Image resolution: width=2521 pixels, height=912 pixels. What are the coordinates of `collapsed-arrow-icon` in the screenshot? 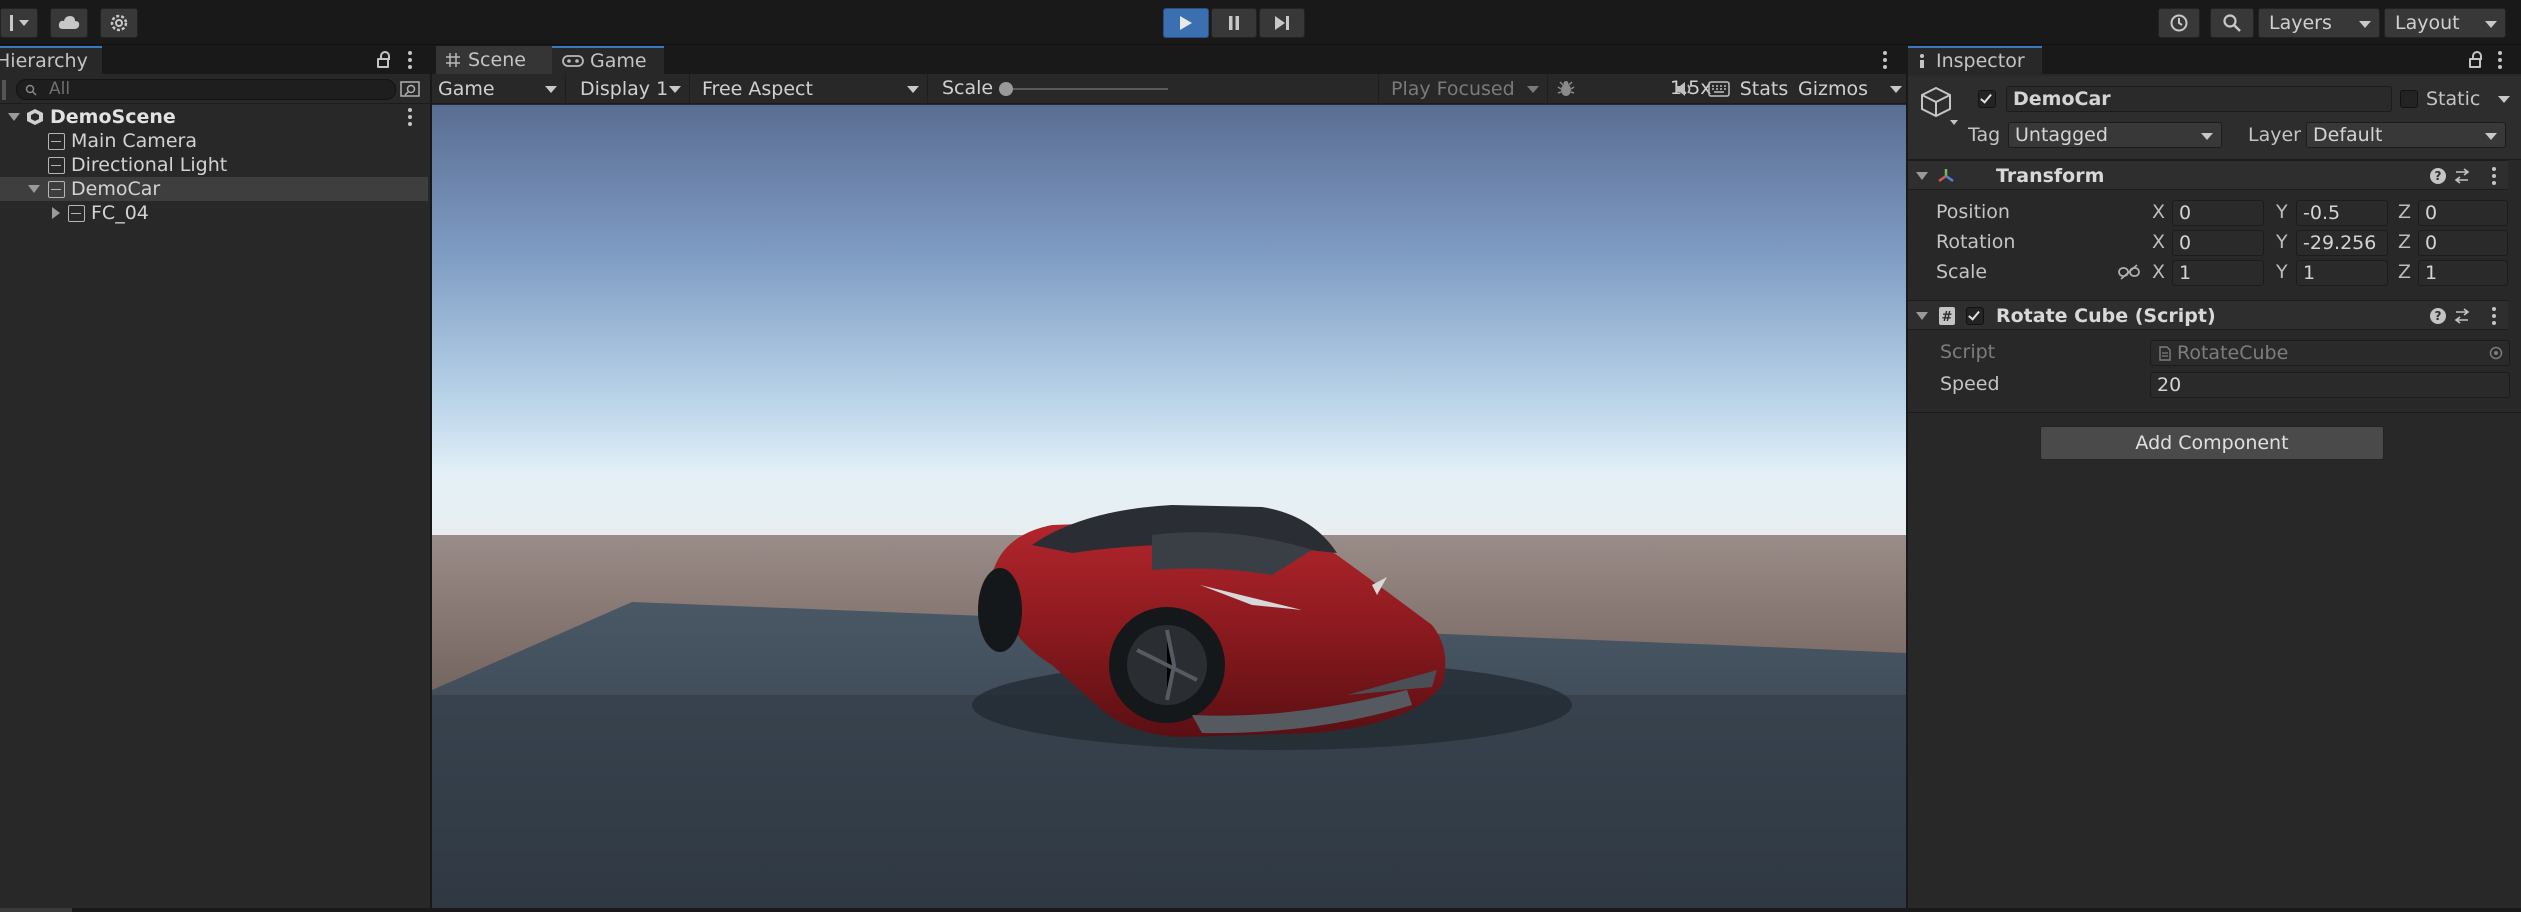 It's located at (56, 213).